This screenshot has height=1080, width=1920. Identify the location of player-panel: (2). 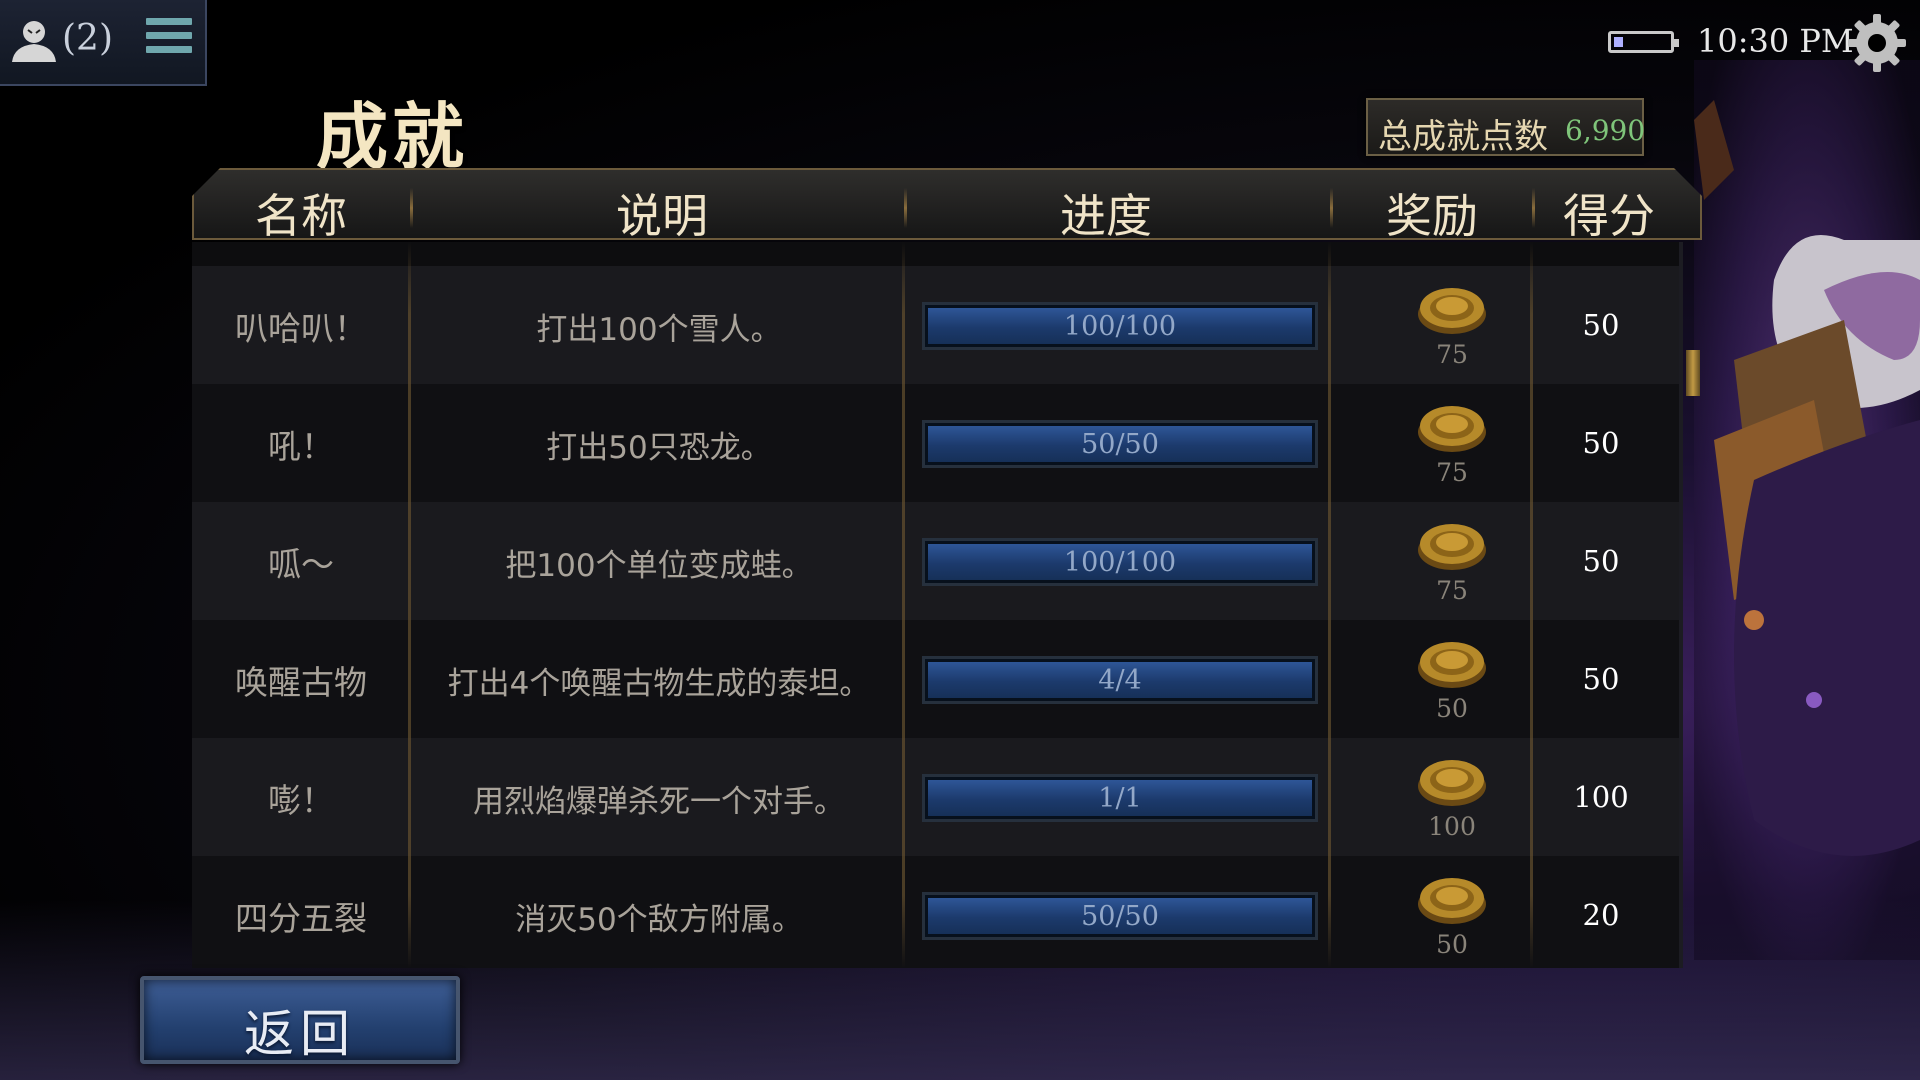
(103, 43).